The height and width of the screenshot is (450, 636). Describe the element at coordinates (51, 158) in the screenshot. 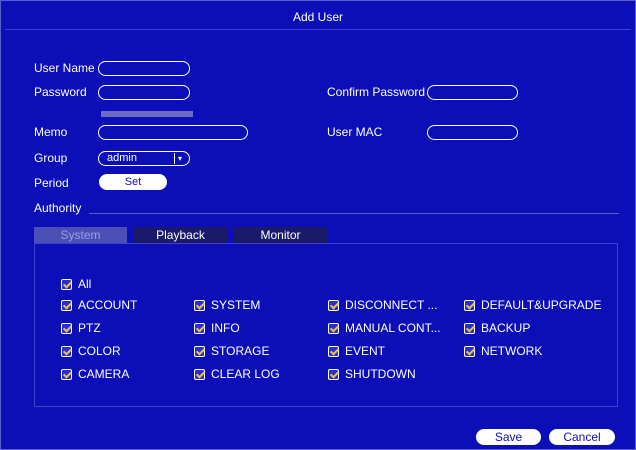

I see `group-label: Group` at that location.